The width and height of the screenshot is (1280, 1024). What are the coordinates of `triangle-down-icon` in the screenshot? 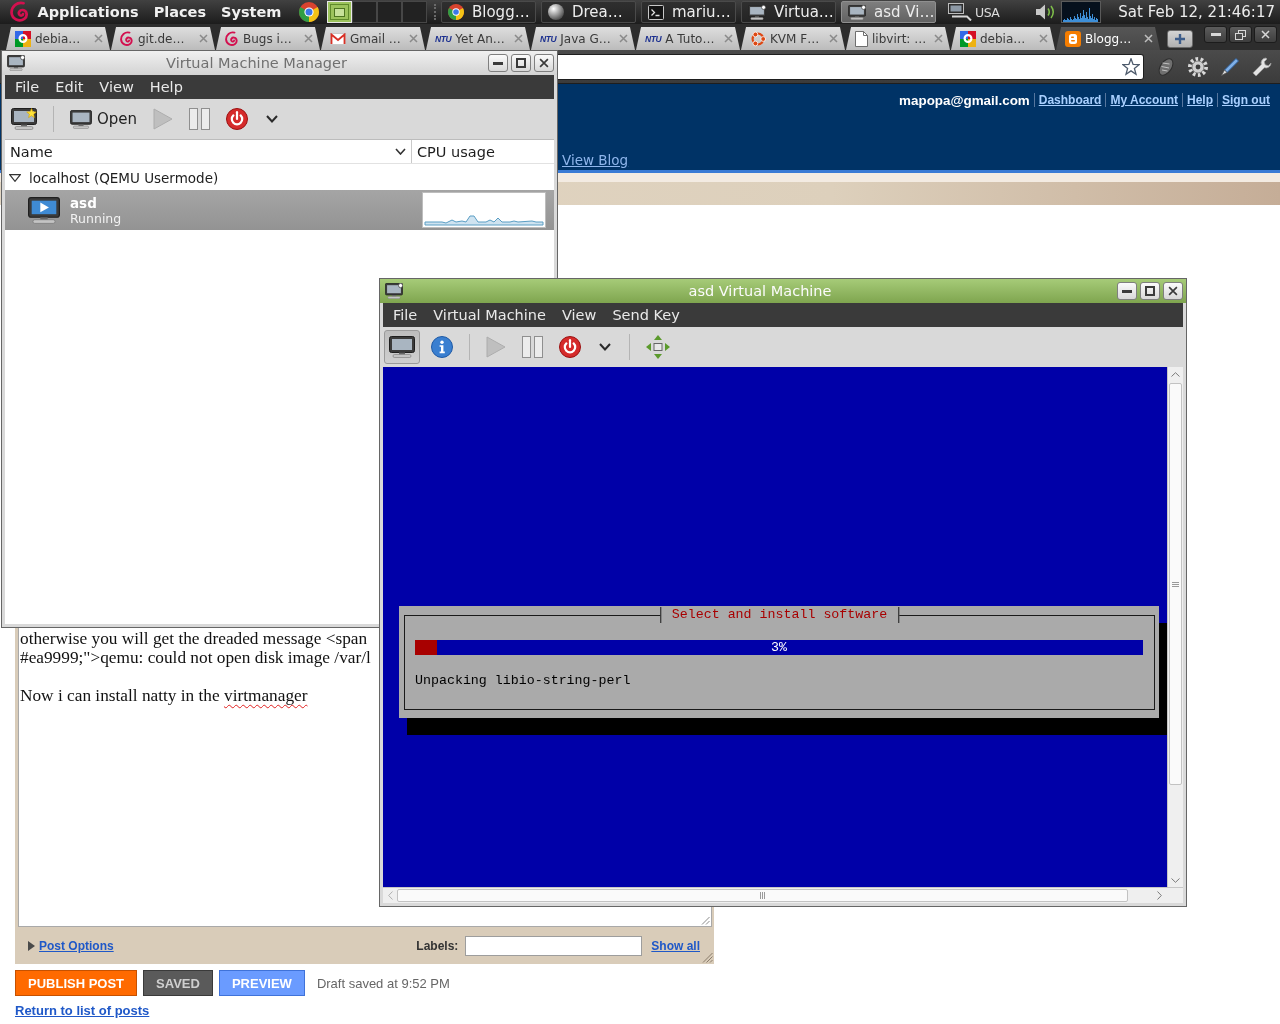 It's located at (15, 178).